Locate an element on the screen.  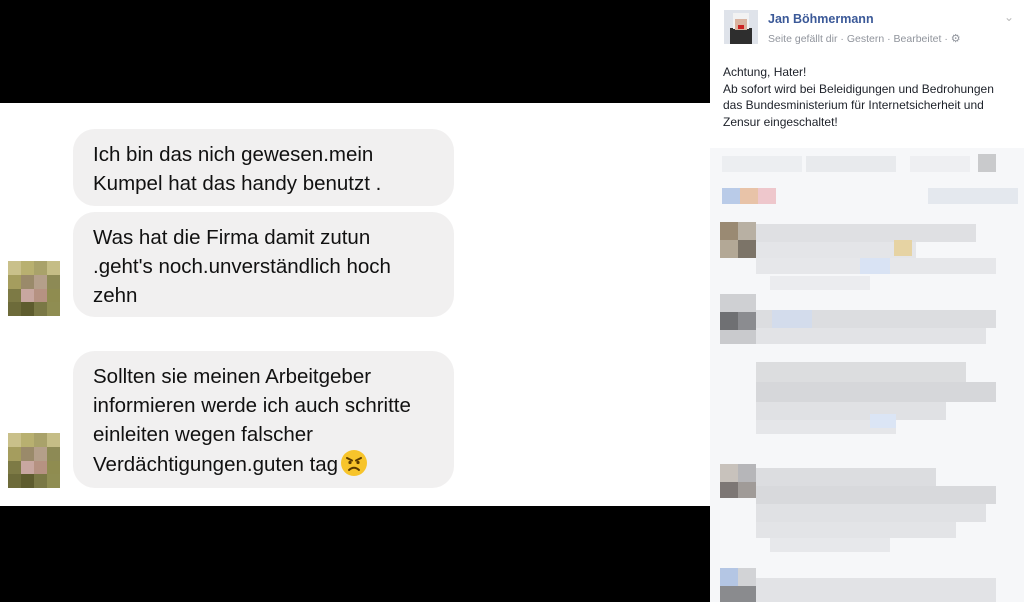
post-text-line: Zensur eingeschaltet! is located at coordinates (780, 121).